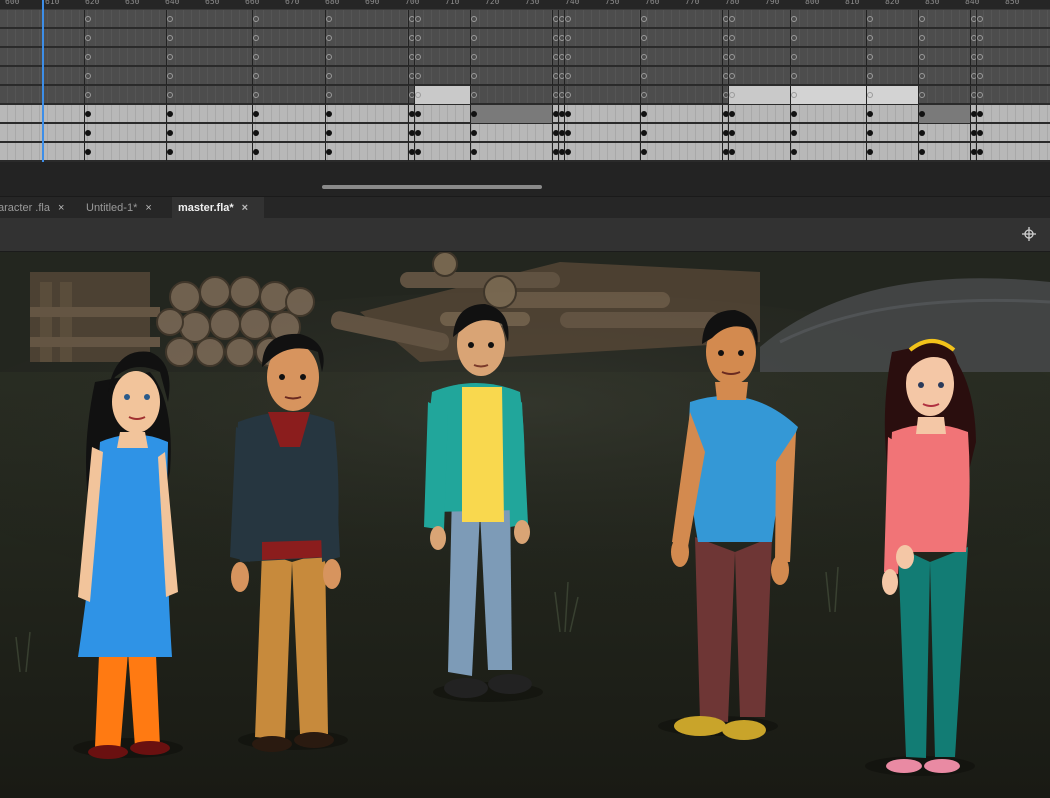 This screenshot has height=798, width=1050. I want to click on tab-master-fla: master.fla* ×, so click(218, 208).